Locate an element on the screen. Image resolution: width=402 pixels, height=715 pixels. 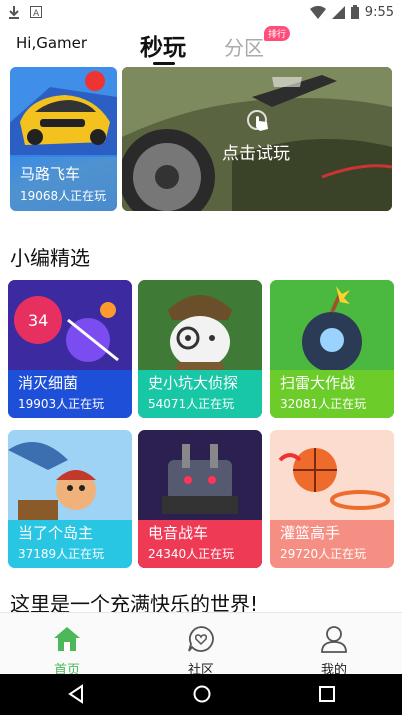
svg-text: A is located at coordinates (36, 13).